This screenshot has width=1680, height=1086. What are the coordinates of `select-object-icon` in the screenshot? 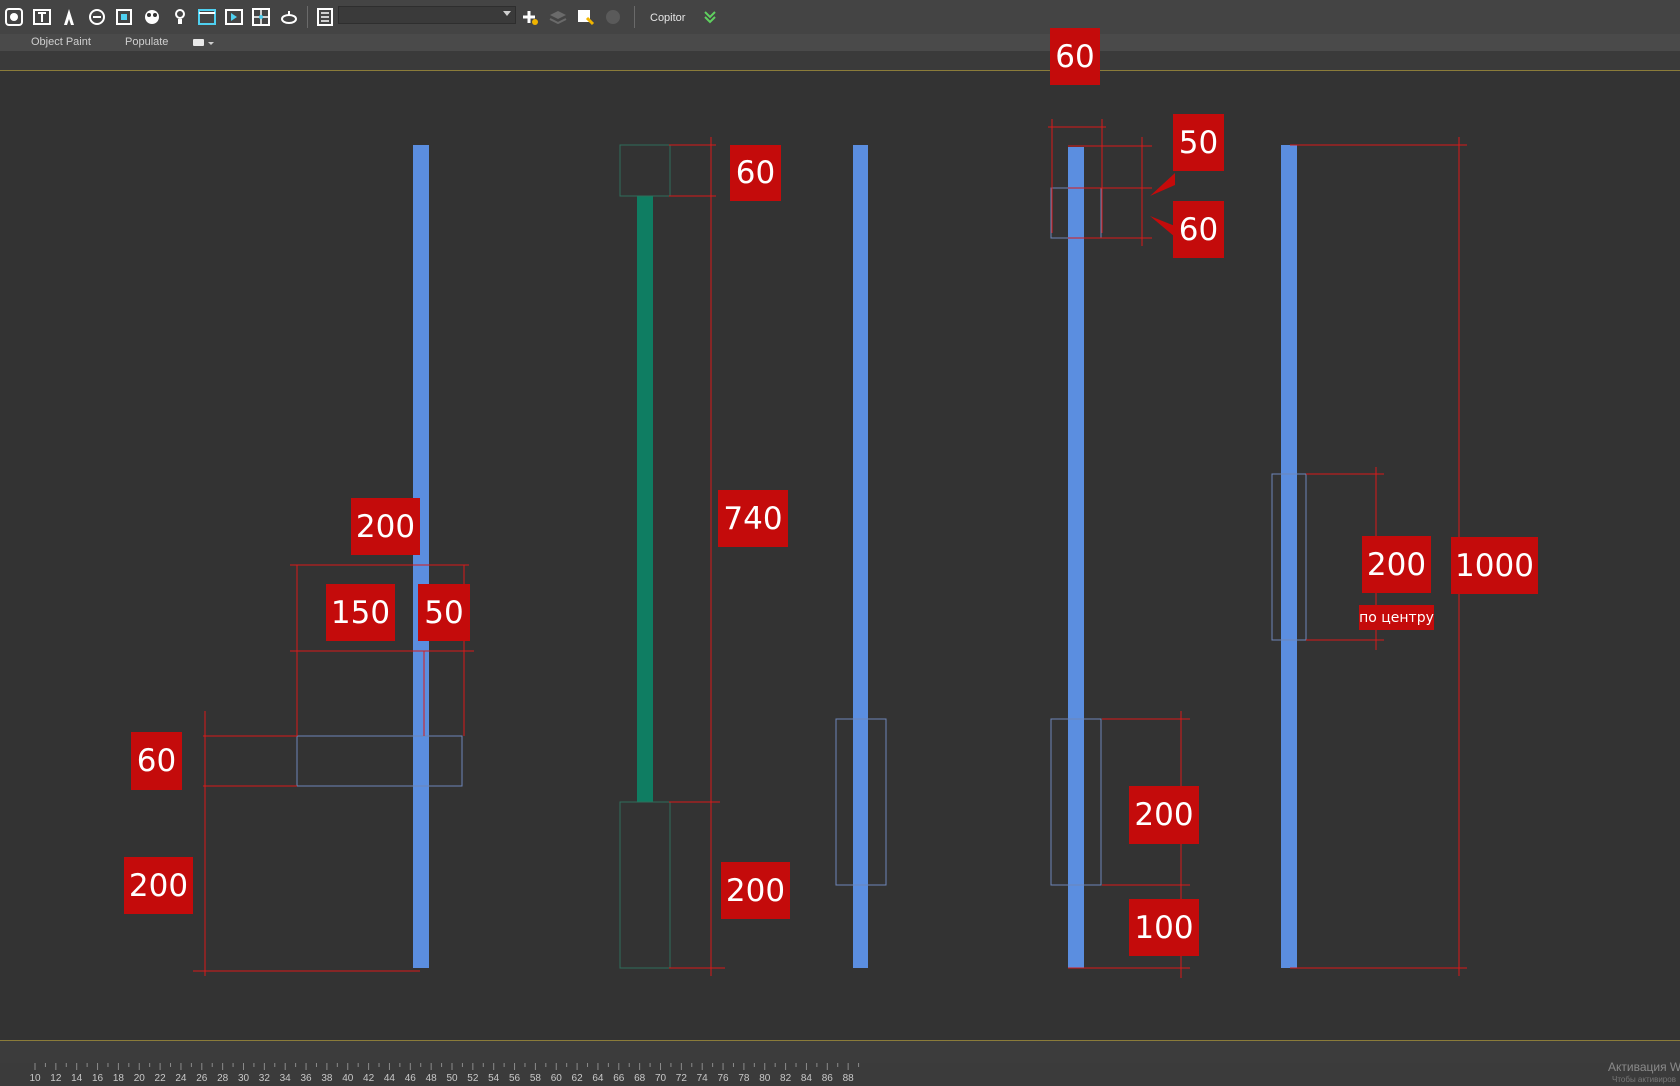 It's located at (585, 17).